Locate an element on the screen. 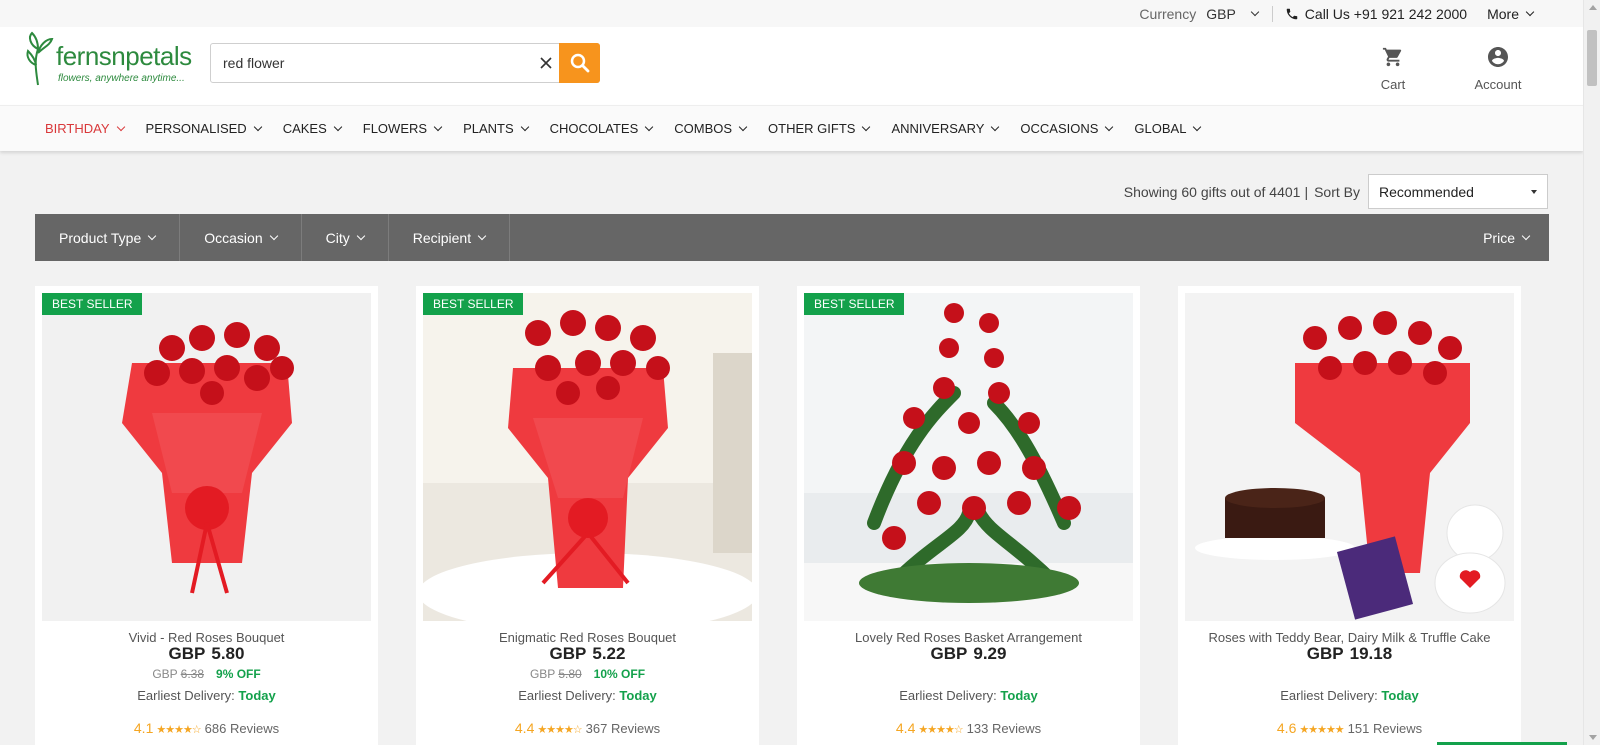  search-bar is located at coordinates (405, 63).